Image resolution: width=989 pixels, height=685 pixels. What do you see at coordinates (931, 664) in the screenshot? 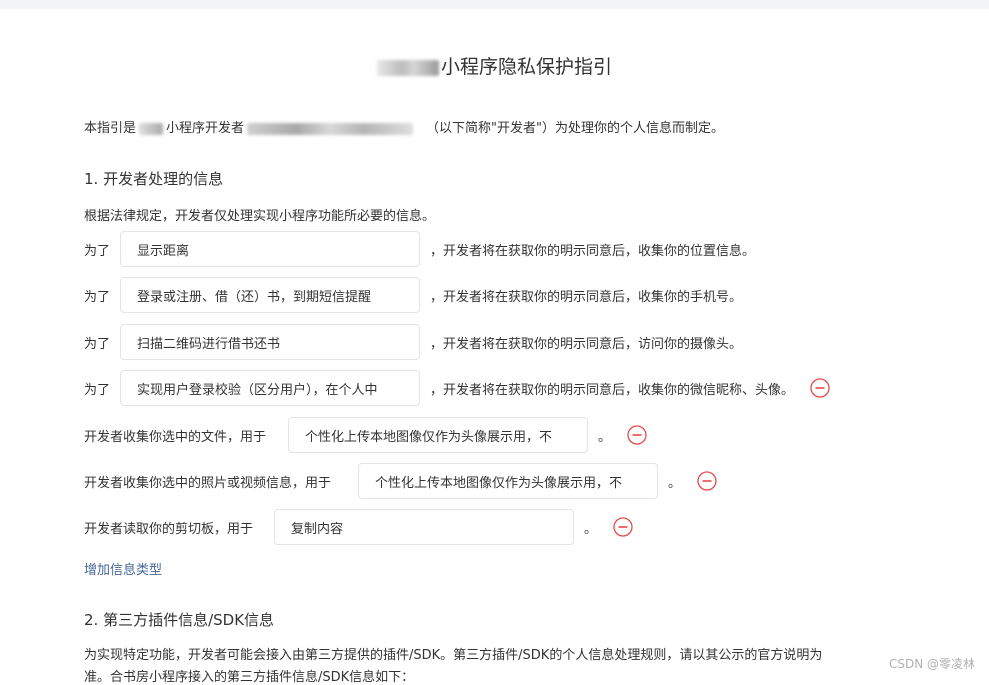
I see `csdn-watermark: CSDN @零凌林` at bounding box center [931, 664].